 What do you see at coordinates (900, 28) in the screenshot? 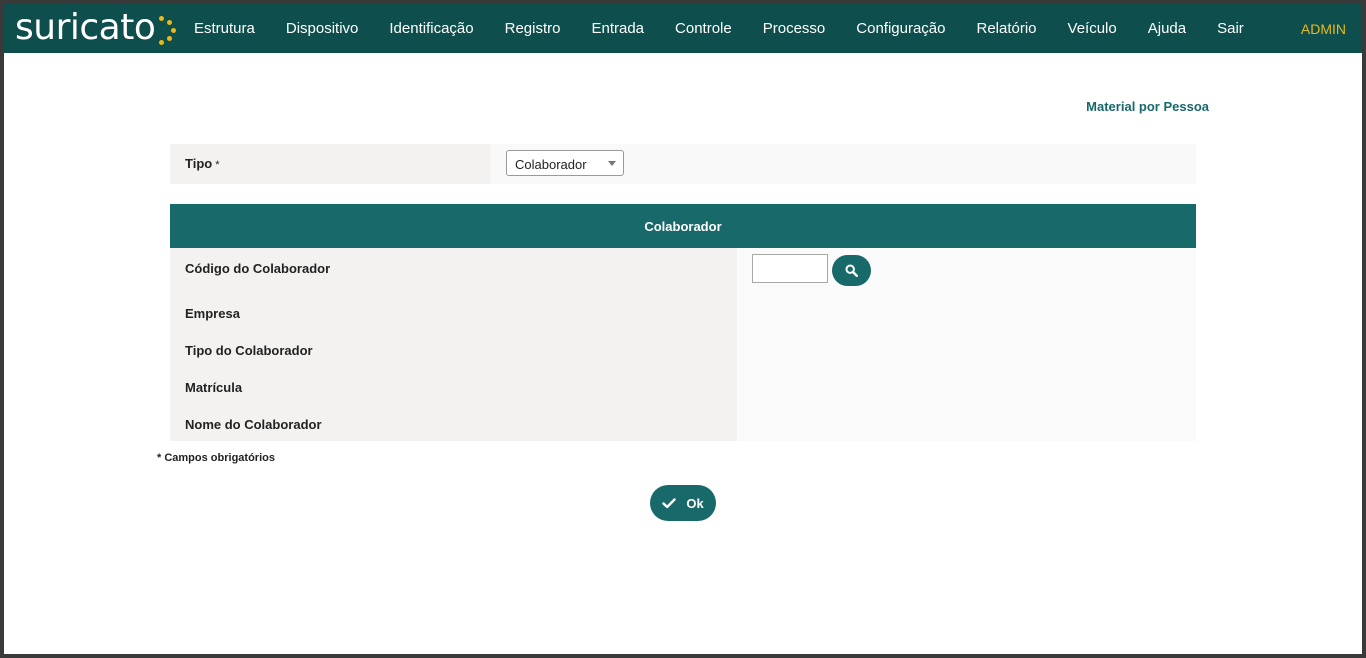
I see `nav-item-configuracao: Configuração` at bounding box center [900, 28].